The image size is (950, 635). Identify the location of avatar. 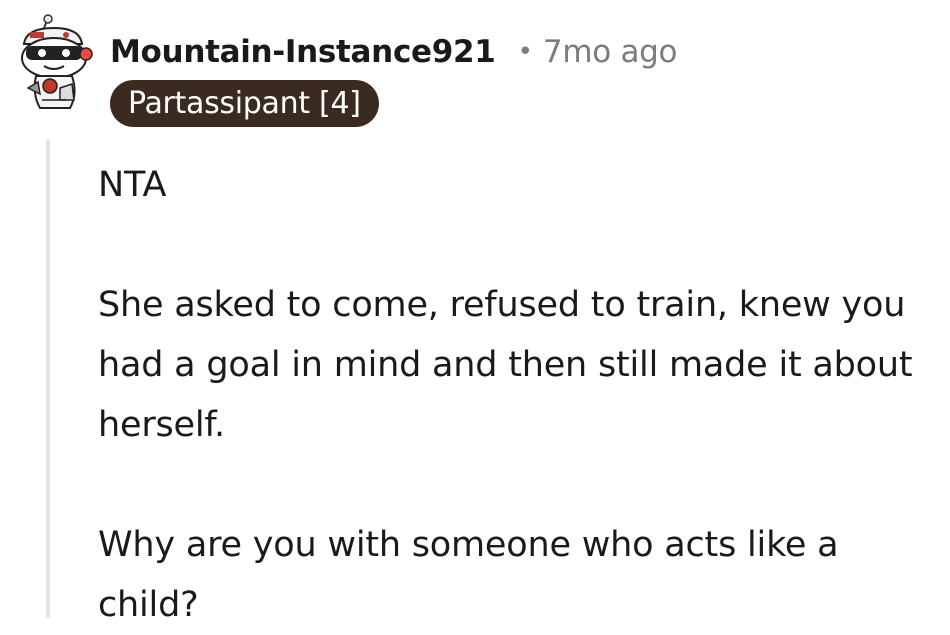
(55, 62).